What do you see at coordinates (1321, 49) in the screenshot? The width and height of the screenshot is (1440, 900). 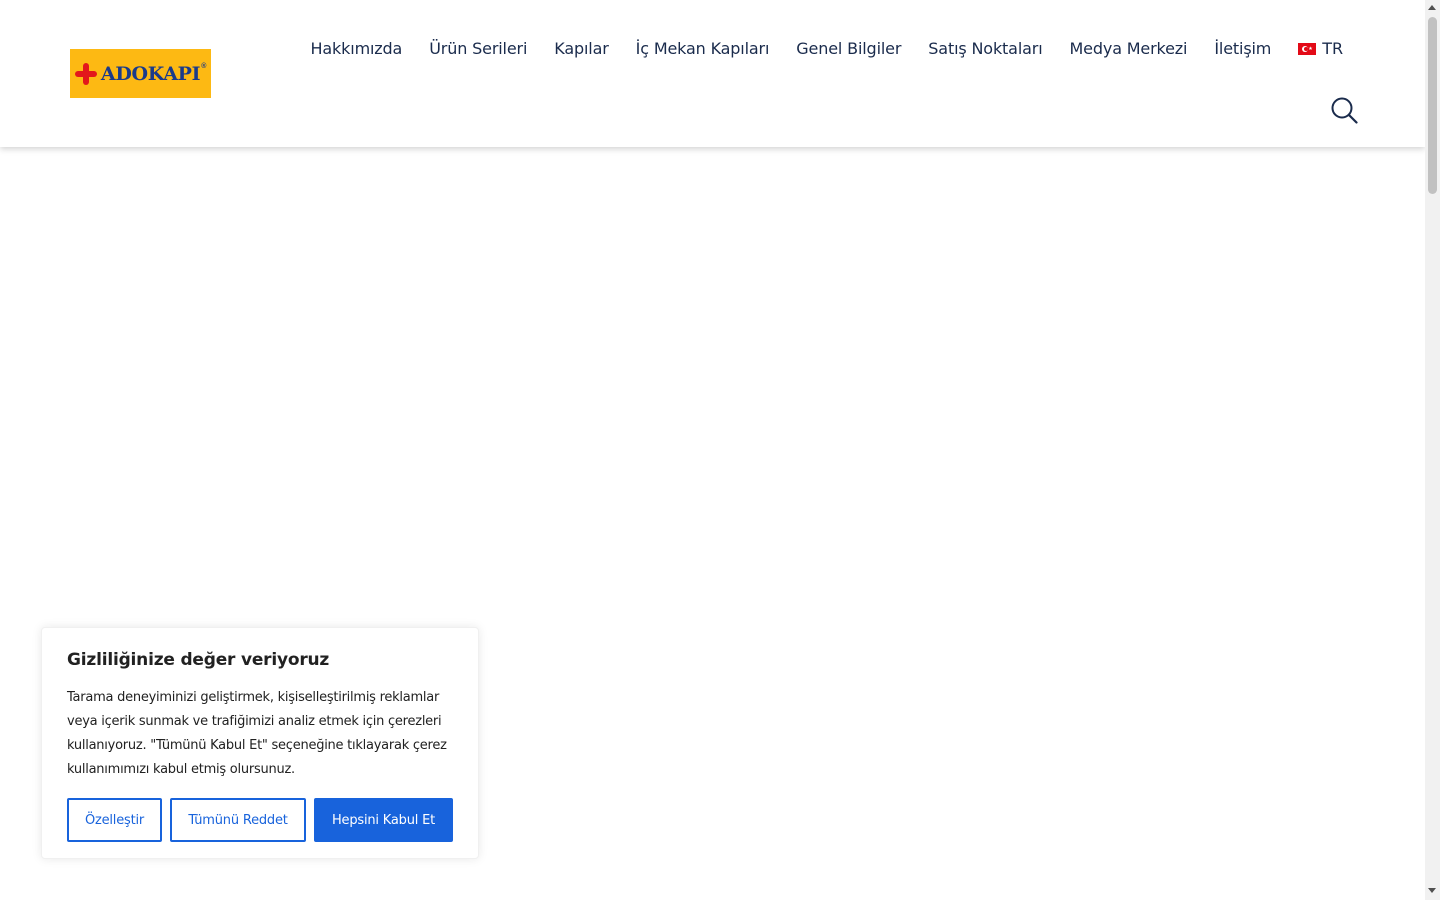 I see `language-switcher: ★ TR` at bounding box center [1321, 49].